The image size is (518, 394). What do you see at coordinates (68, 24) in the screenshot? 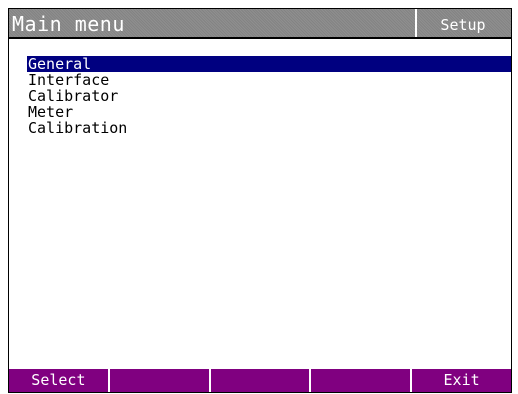
I see `page-title: Main menu` at bounding box center [68, 24].